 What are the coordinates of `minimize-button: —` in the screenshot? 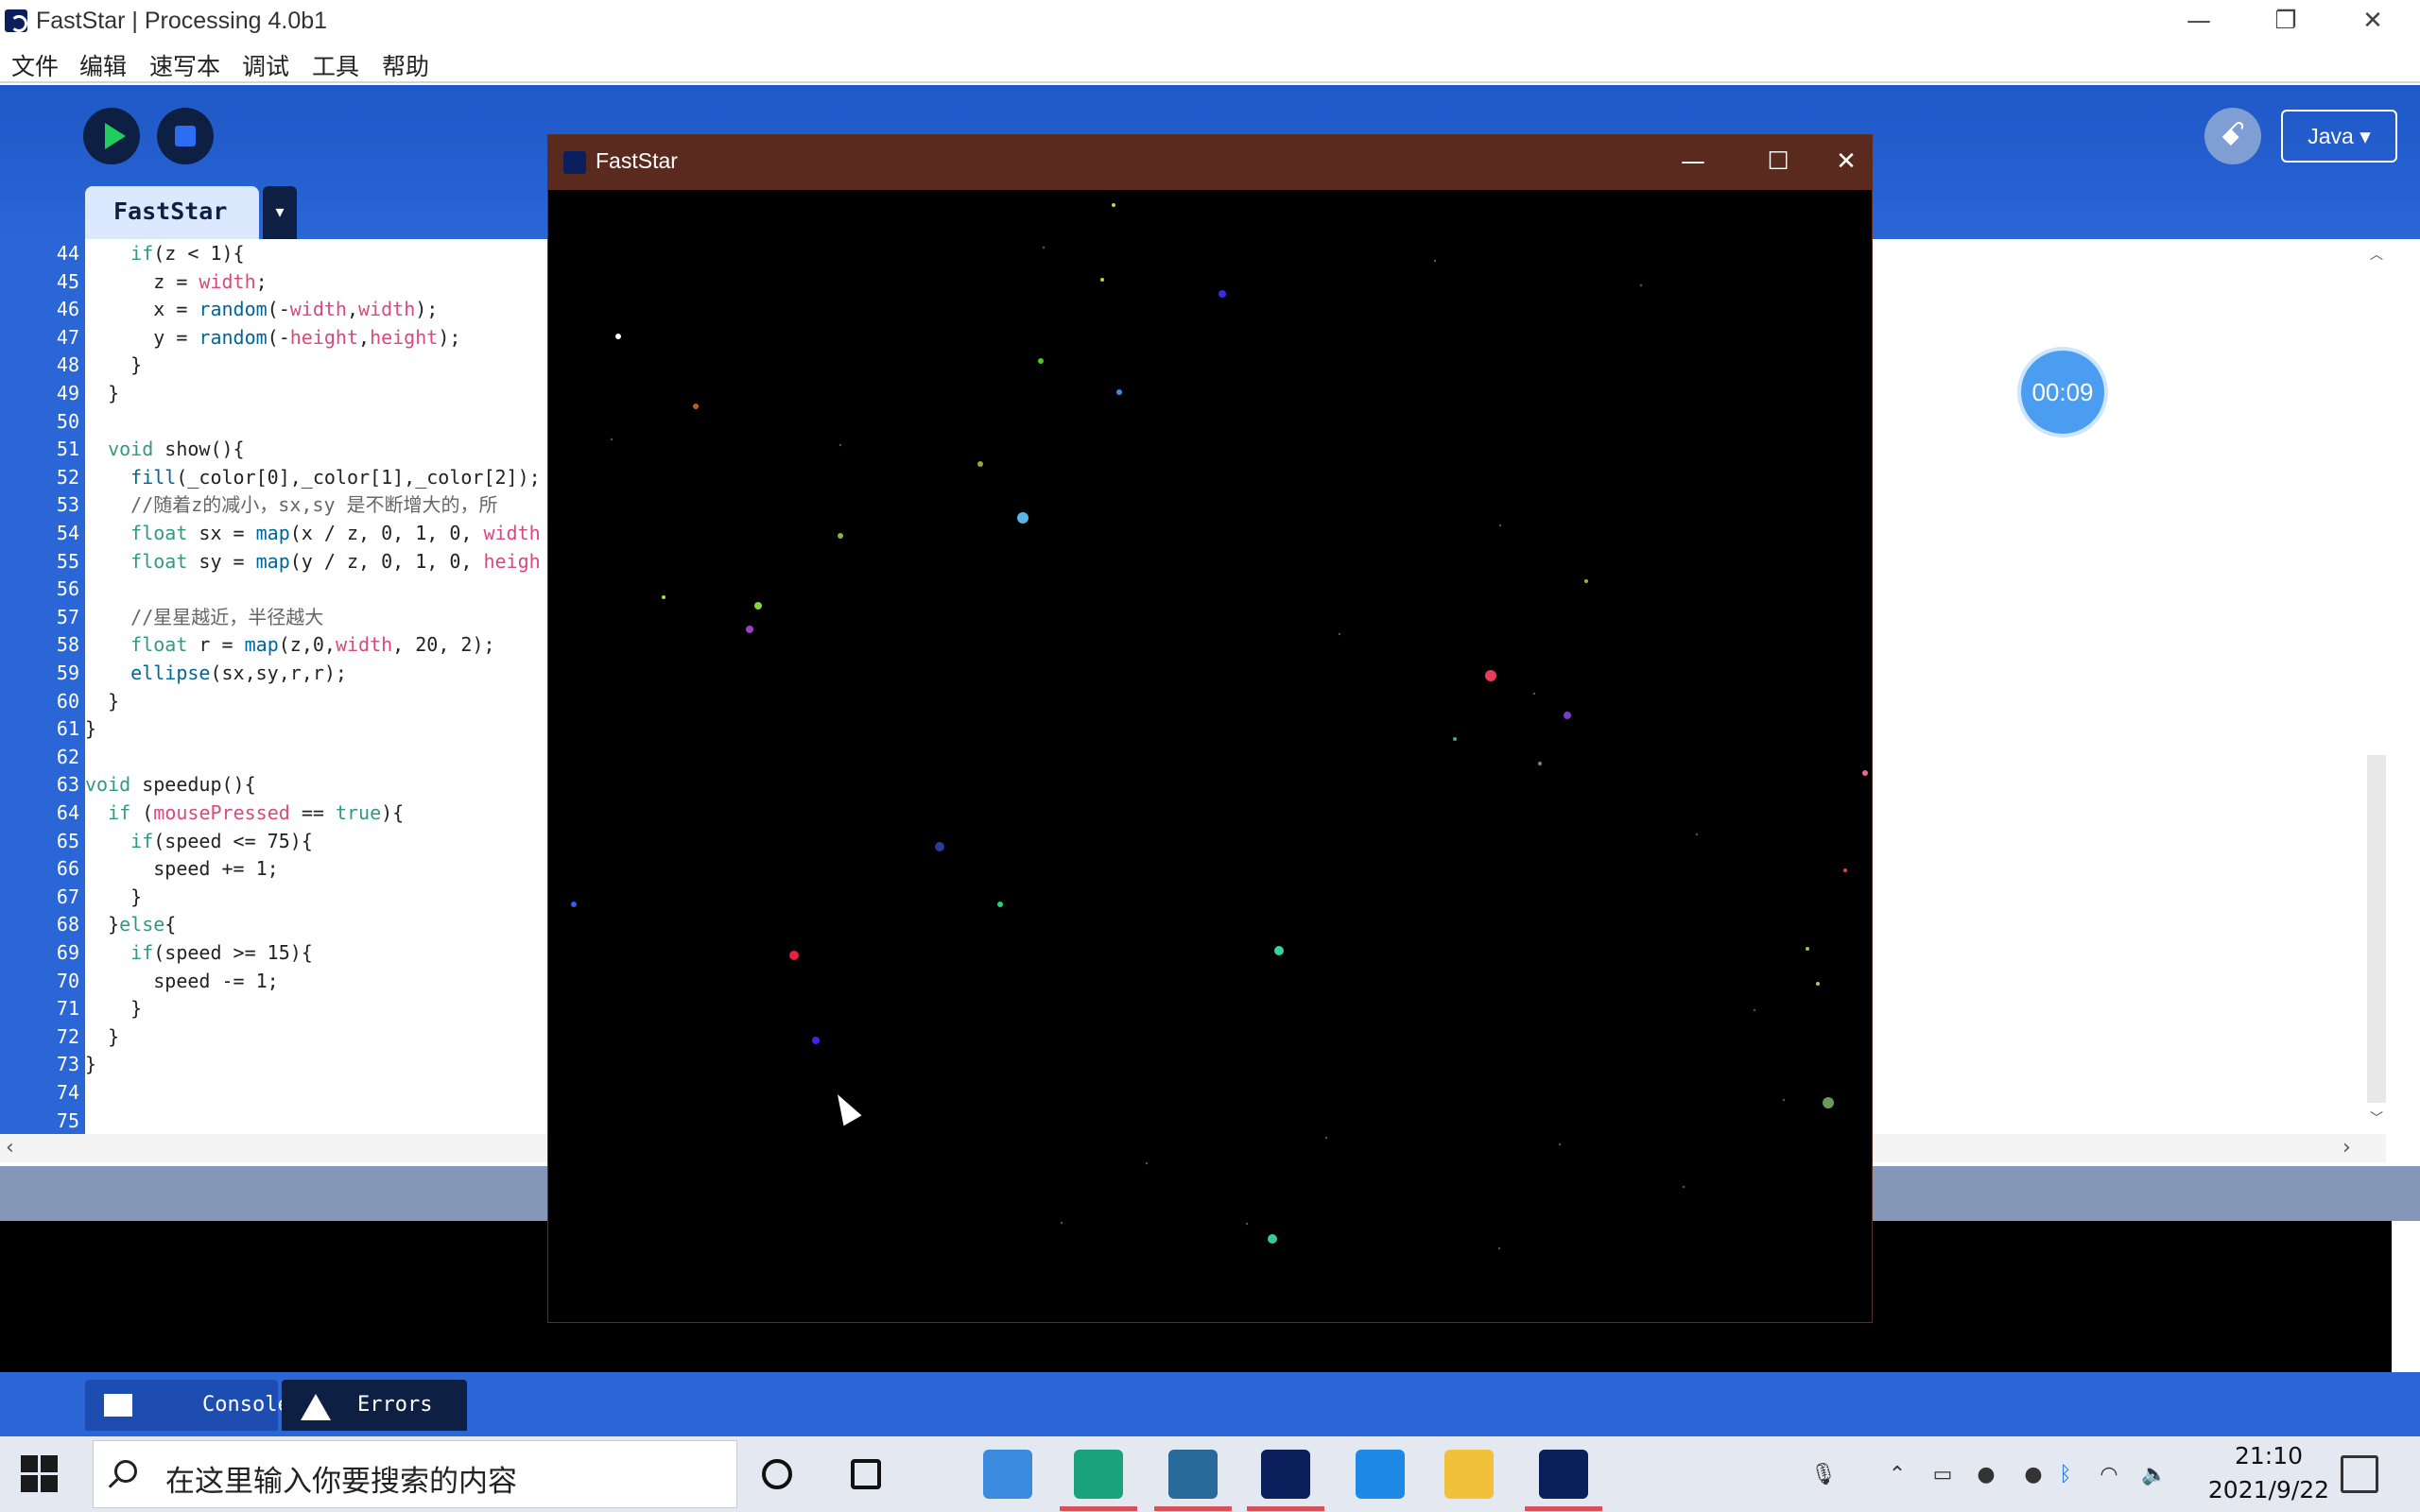 It's located at (2198, 21).